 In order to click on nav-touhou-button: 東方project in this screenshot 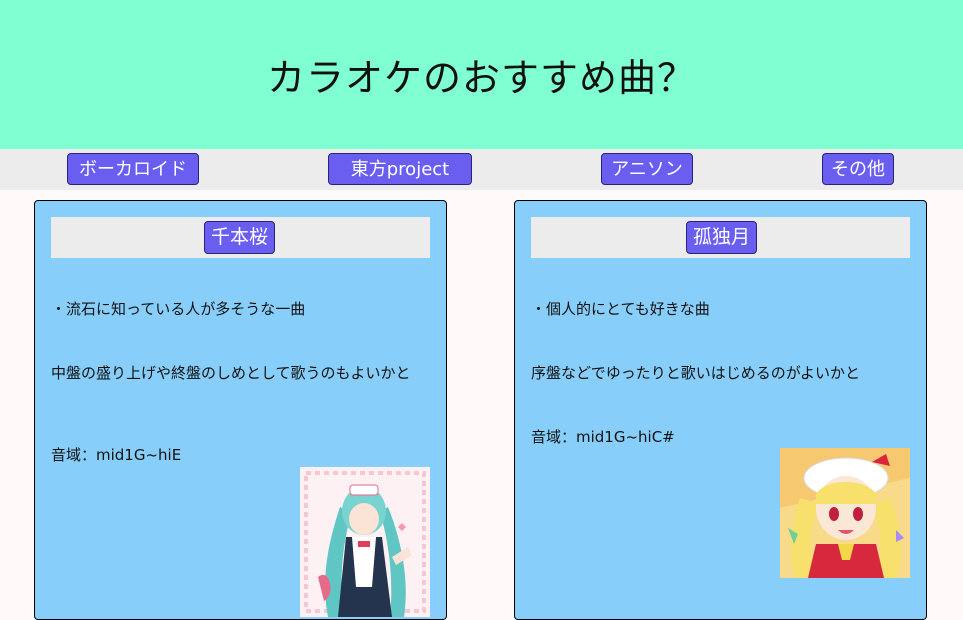, I will do `click(400, 169)`.